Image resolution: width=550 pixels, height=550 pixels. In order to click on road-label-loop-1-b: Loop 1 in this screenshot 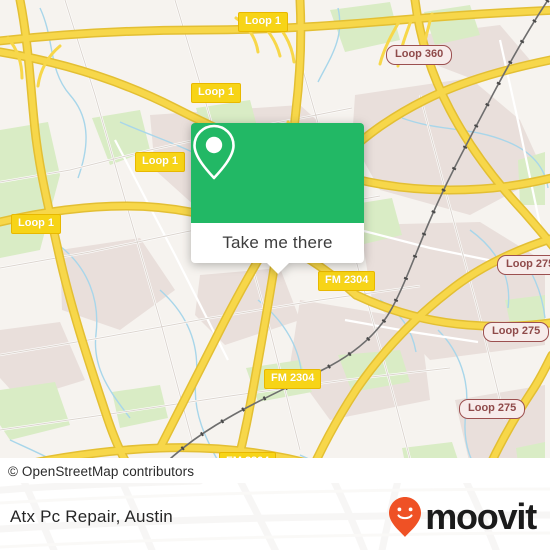, I will do `click(216, 93)`.